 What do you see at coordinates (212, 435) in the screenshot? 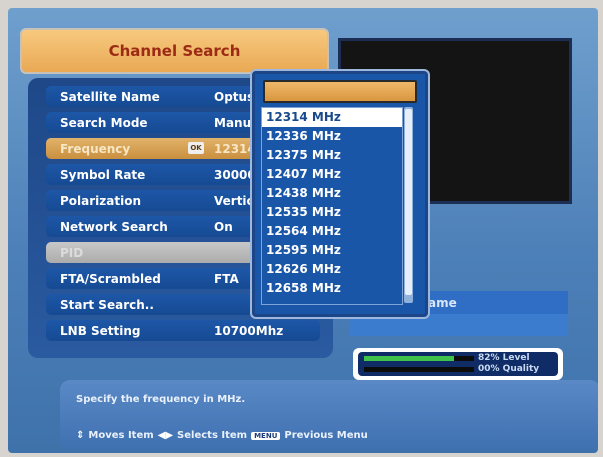
I see `selects-label: Selects Item` at bounding box center [212, 435].